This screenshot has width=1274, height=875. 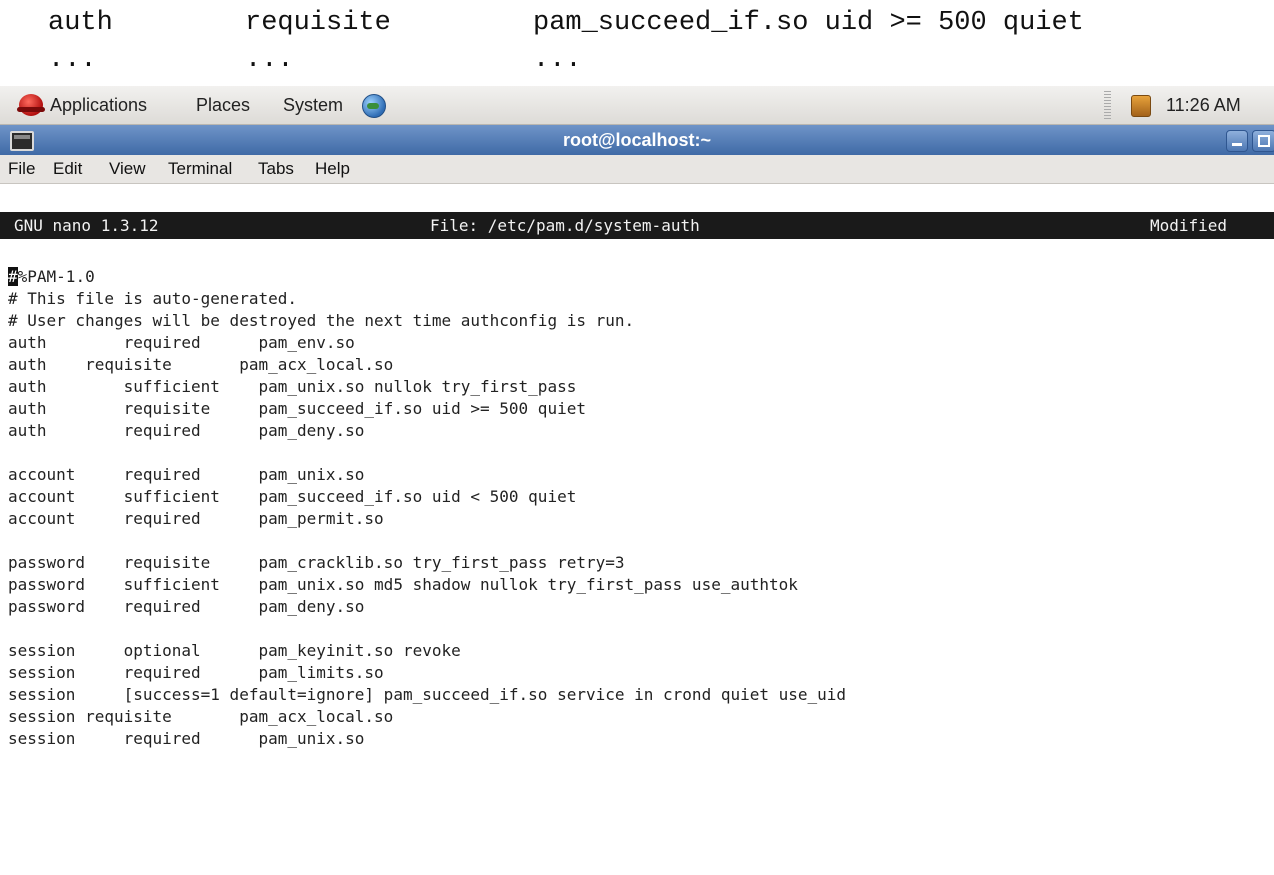 I want to click on editor-line: auth requisite pam_acx_local.so, so click(x=201, y=364).